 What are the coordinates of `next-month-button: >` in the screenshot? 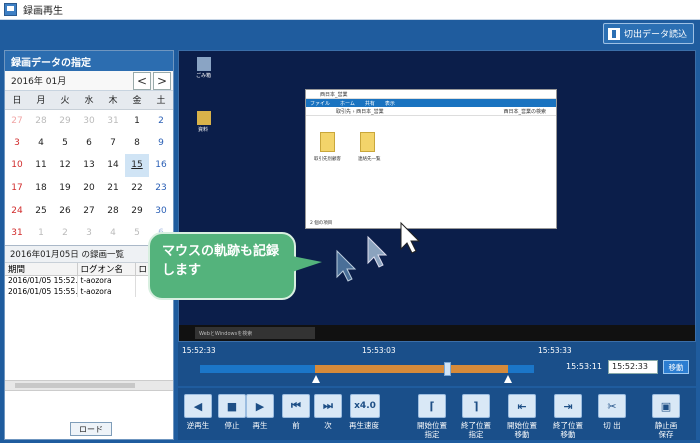 It's located at (162, 80).